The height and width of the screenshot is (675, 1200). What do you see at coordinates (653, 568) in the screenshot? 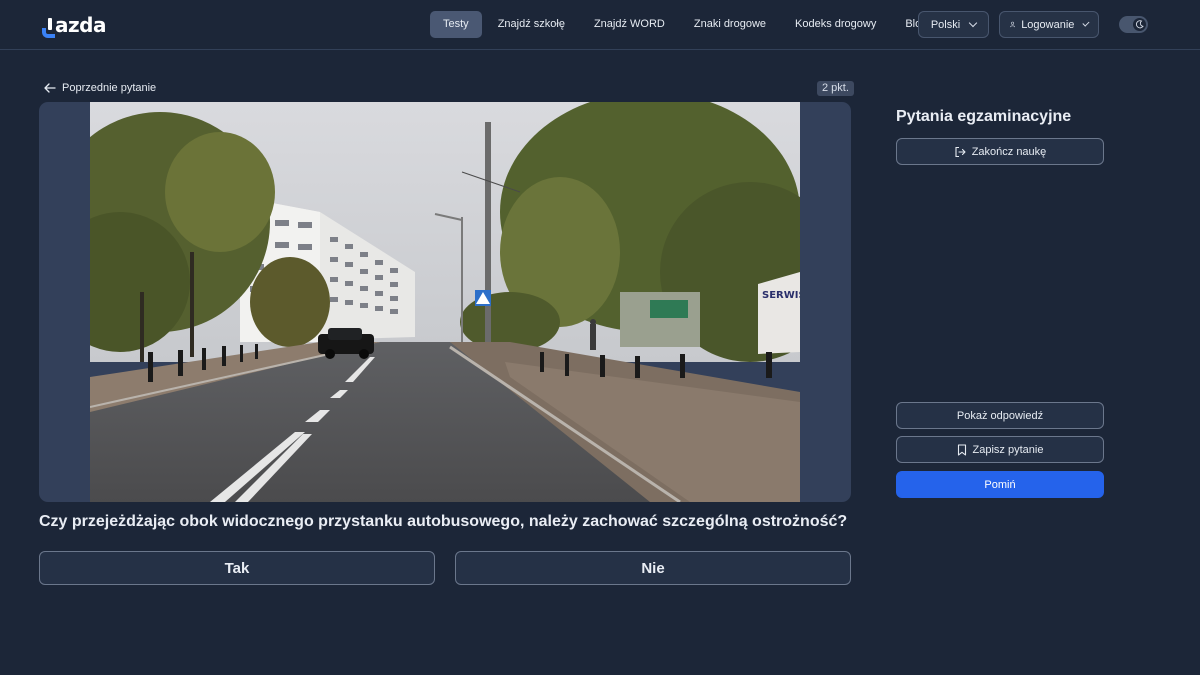
I see `answer-no-button: Nie` at bounding box center [653, 568].